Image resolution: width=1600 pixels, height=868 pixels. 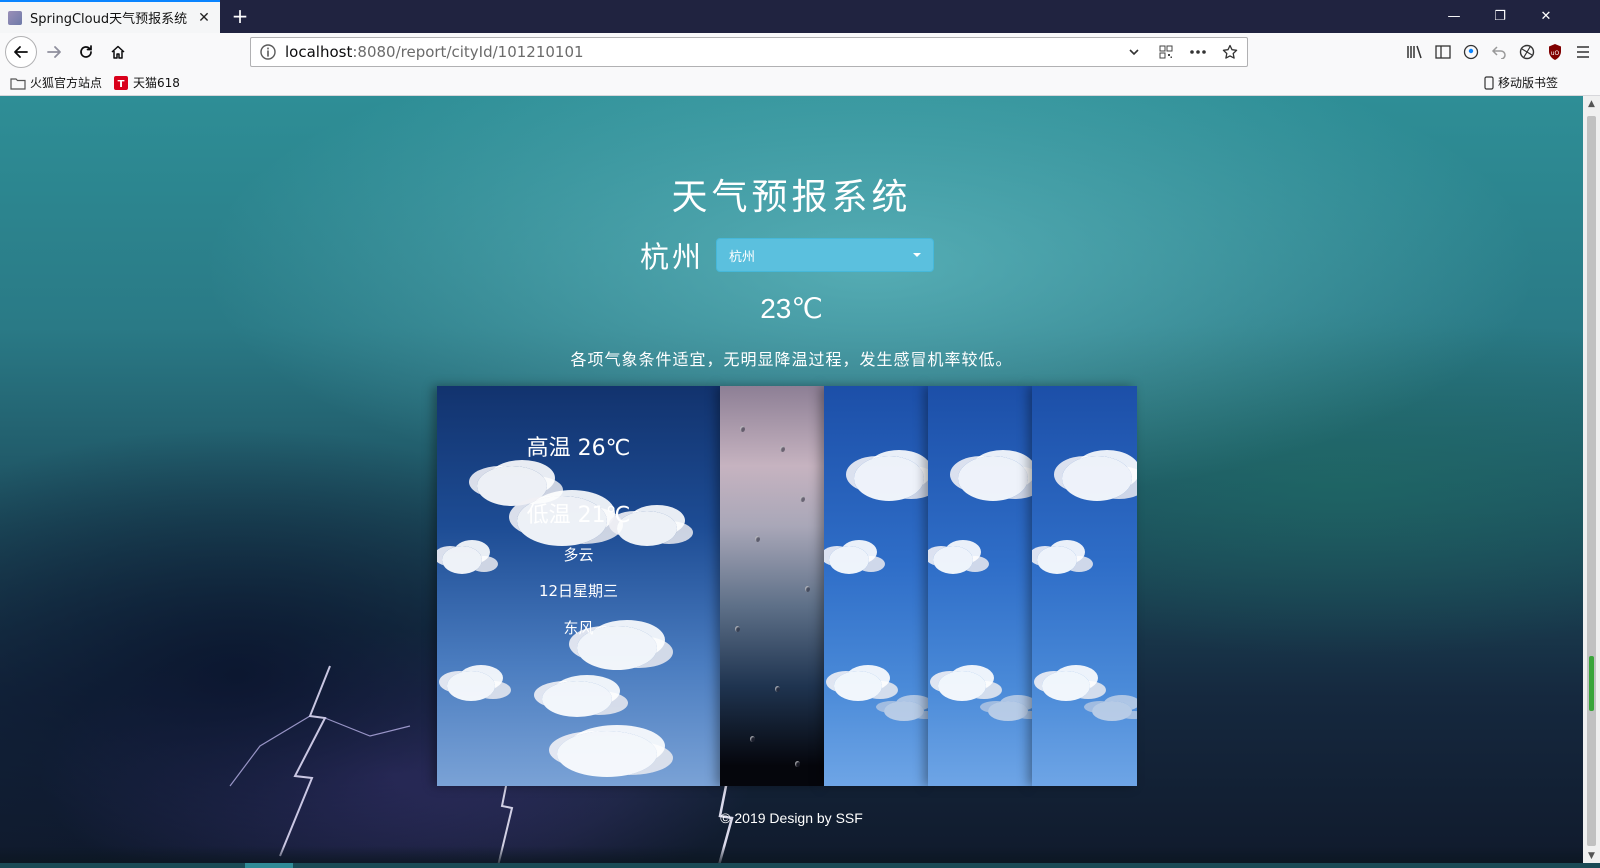 I want to click on qr-code-icon, so click(x=1166, y=52).